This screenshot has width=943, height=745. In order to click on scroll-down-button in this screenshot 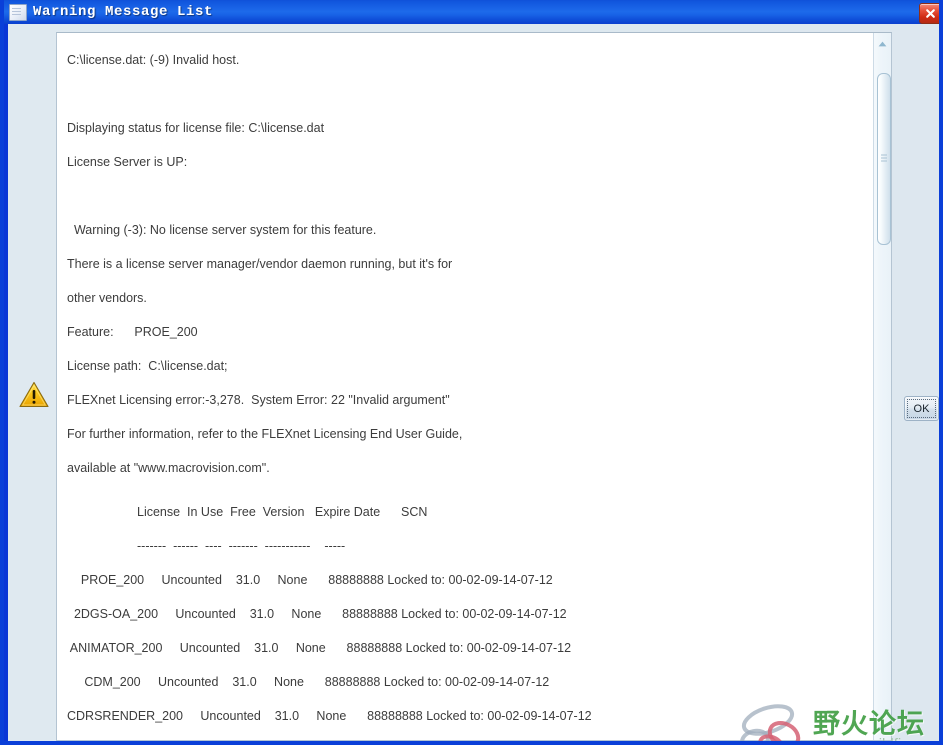, I will do `click(882, 729)`.